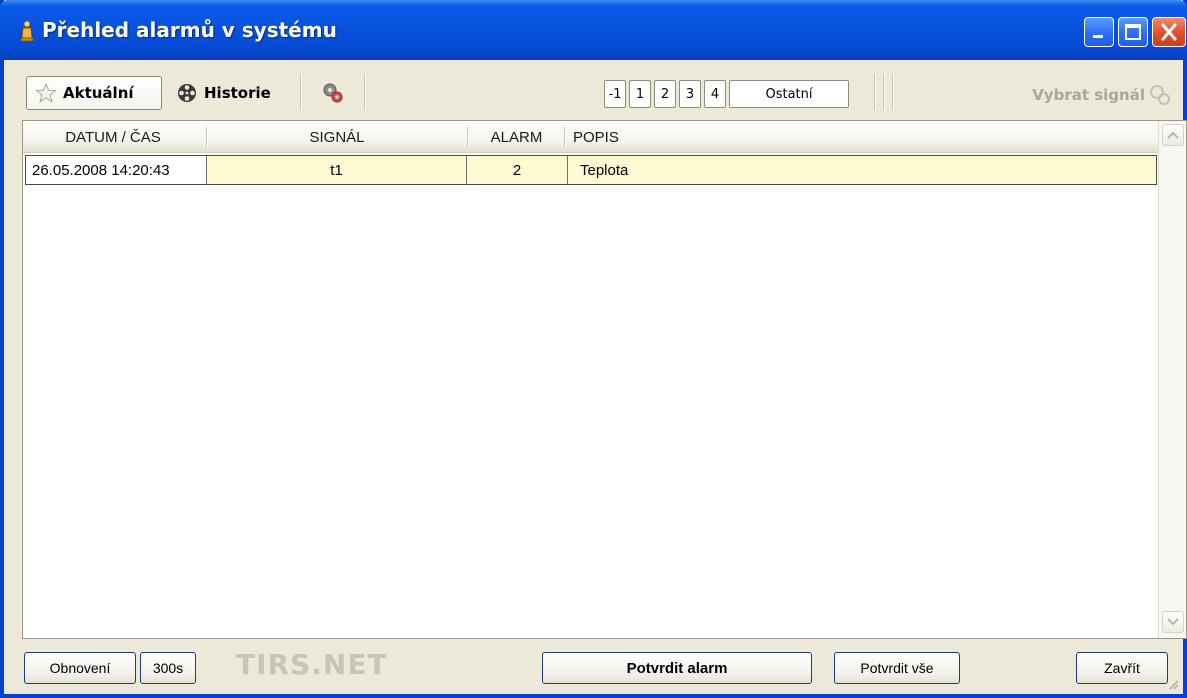 Image resolution: width=1187 pixels, height=698 pixels. What do you see at coordinates (567, 170) in the screenshot?
I see `cell-divider` at bounding box center [567, 170].